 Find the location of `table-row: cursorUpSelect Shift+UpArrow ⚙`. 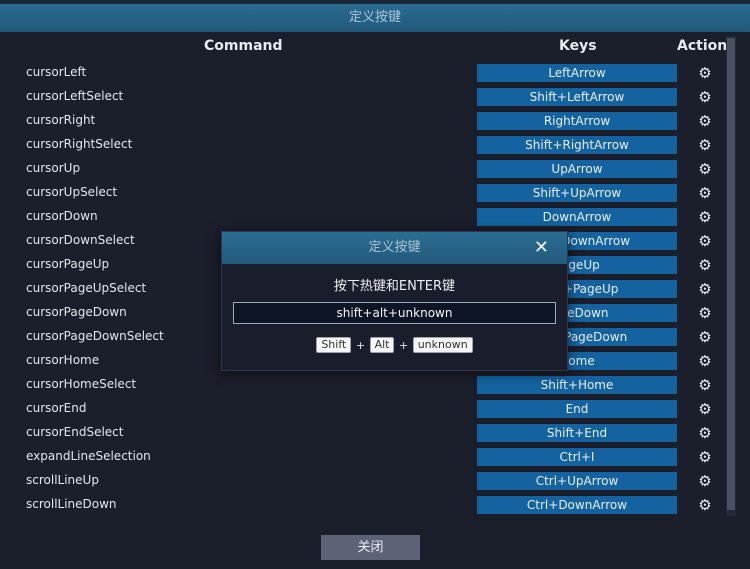

table-row: cursorUpSelect Shift+UpArrow ⚙ is located at coordinates (362, 193).